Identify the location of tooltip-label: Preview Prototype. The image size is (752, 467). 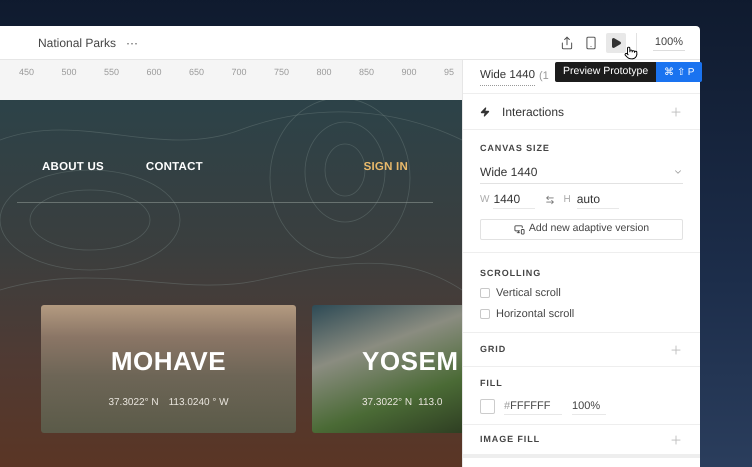
(605, 72).